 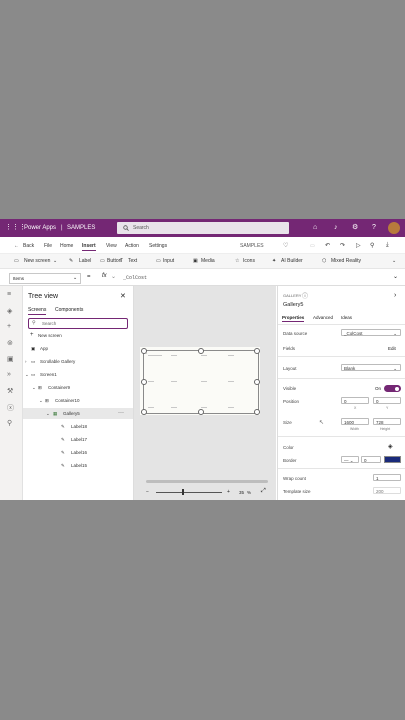 What do you see at coordinates (78, 387) in the screenshot?
I see `tree-row-container9: ⌄ ⊞ Container9` at bounding box center [78, 387].